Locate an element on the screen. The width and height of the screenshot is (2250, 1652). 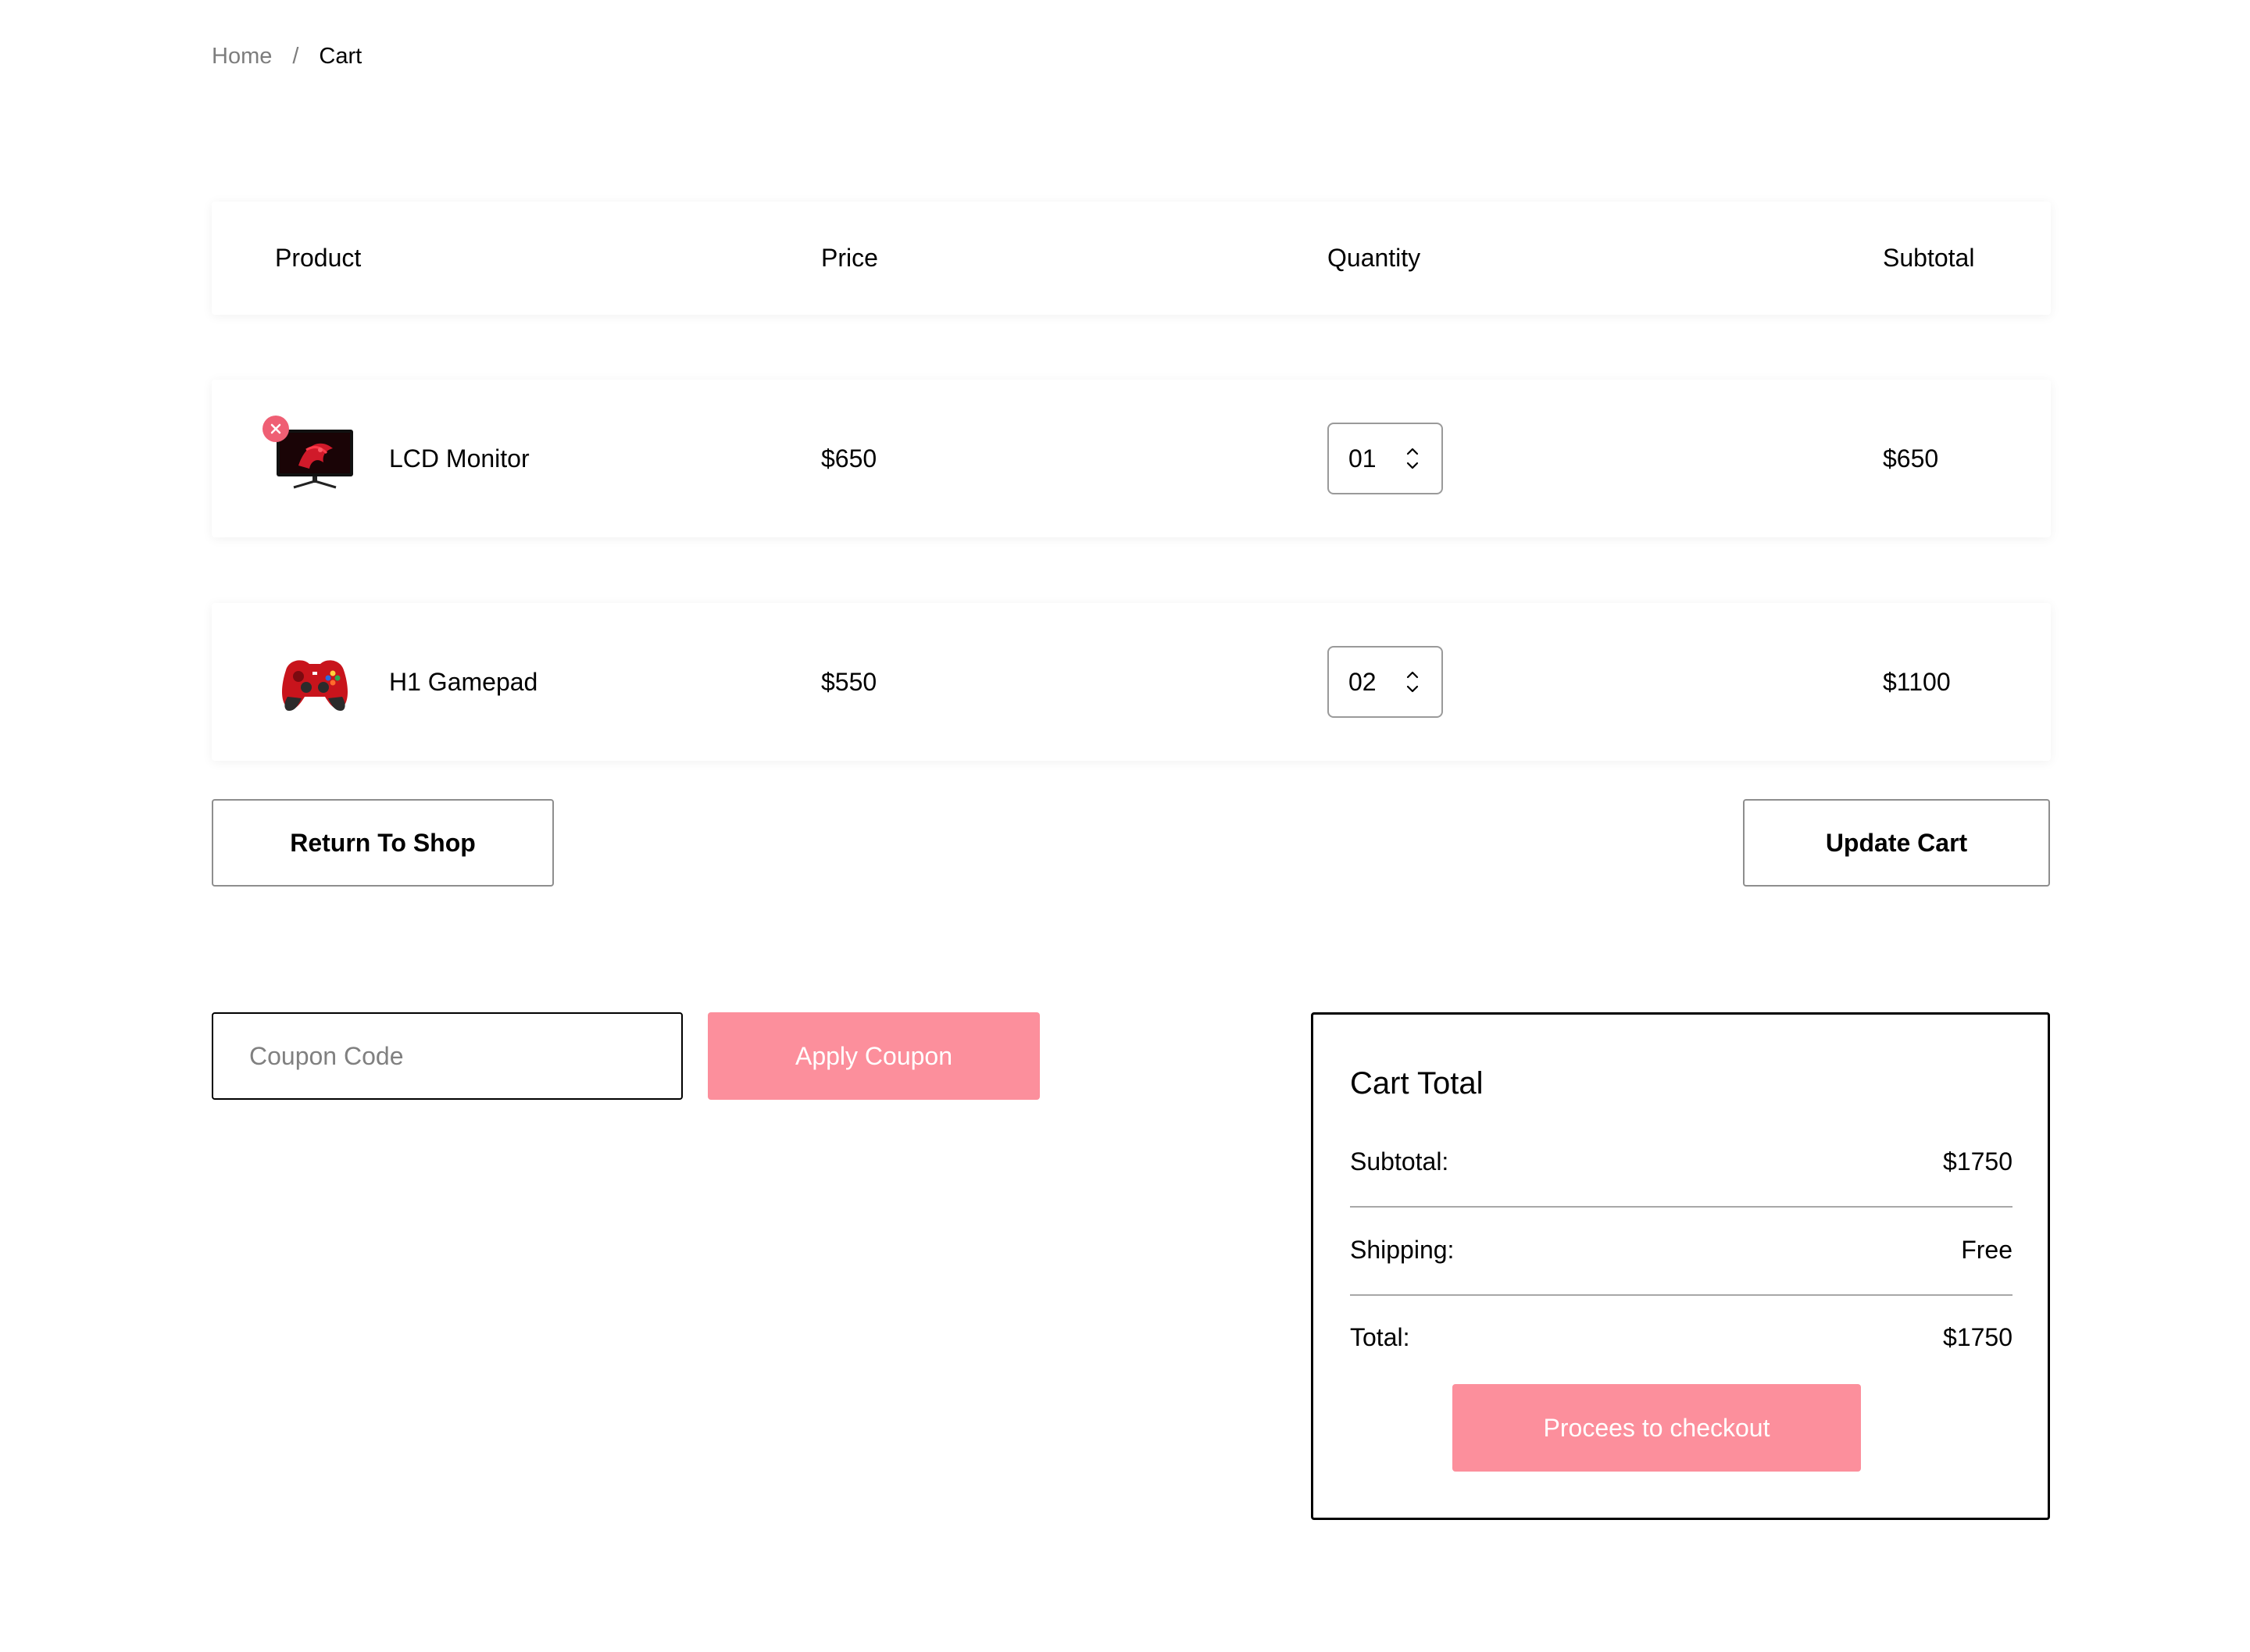
product-subtotal: $650 is located at coordinates (1911, 458).